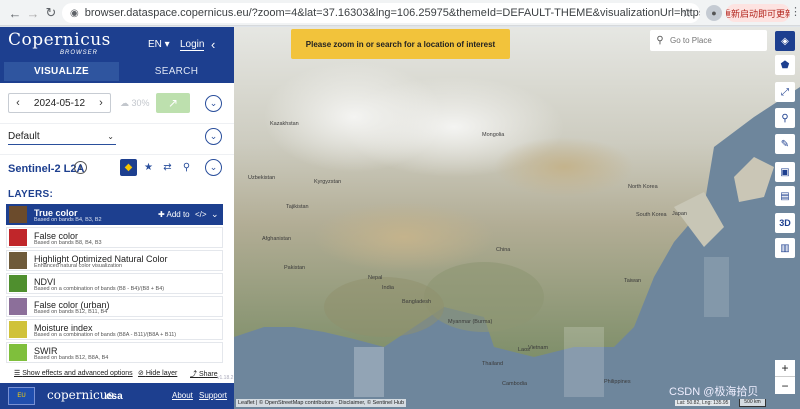  I want to click on lock-icon: ◉, so click(74, 13).